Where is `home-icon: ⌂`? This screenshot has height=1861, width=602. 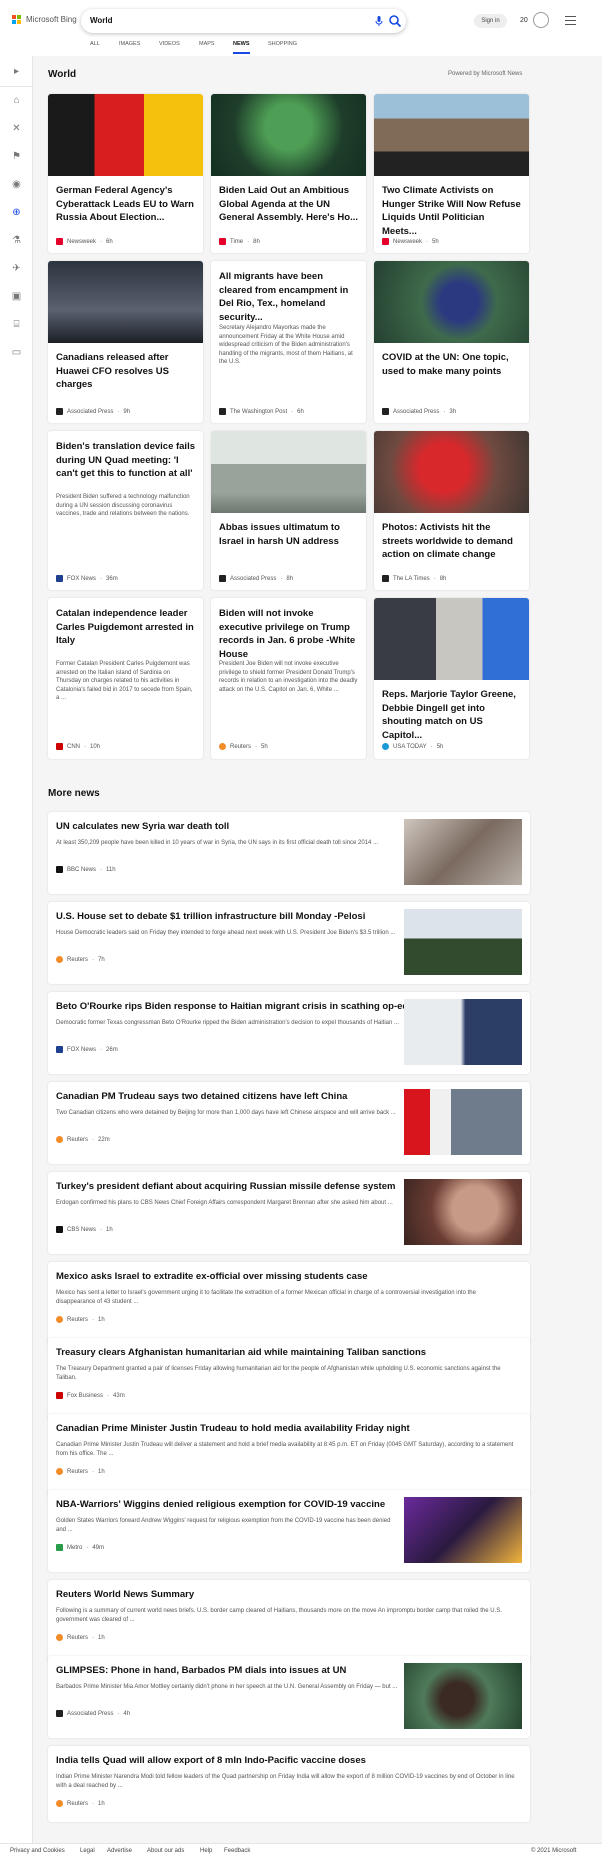
home-icon: ⌂ is located at coordinates (16, 100).